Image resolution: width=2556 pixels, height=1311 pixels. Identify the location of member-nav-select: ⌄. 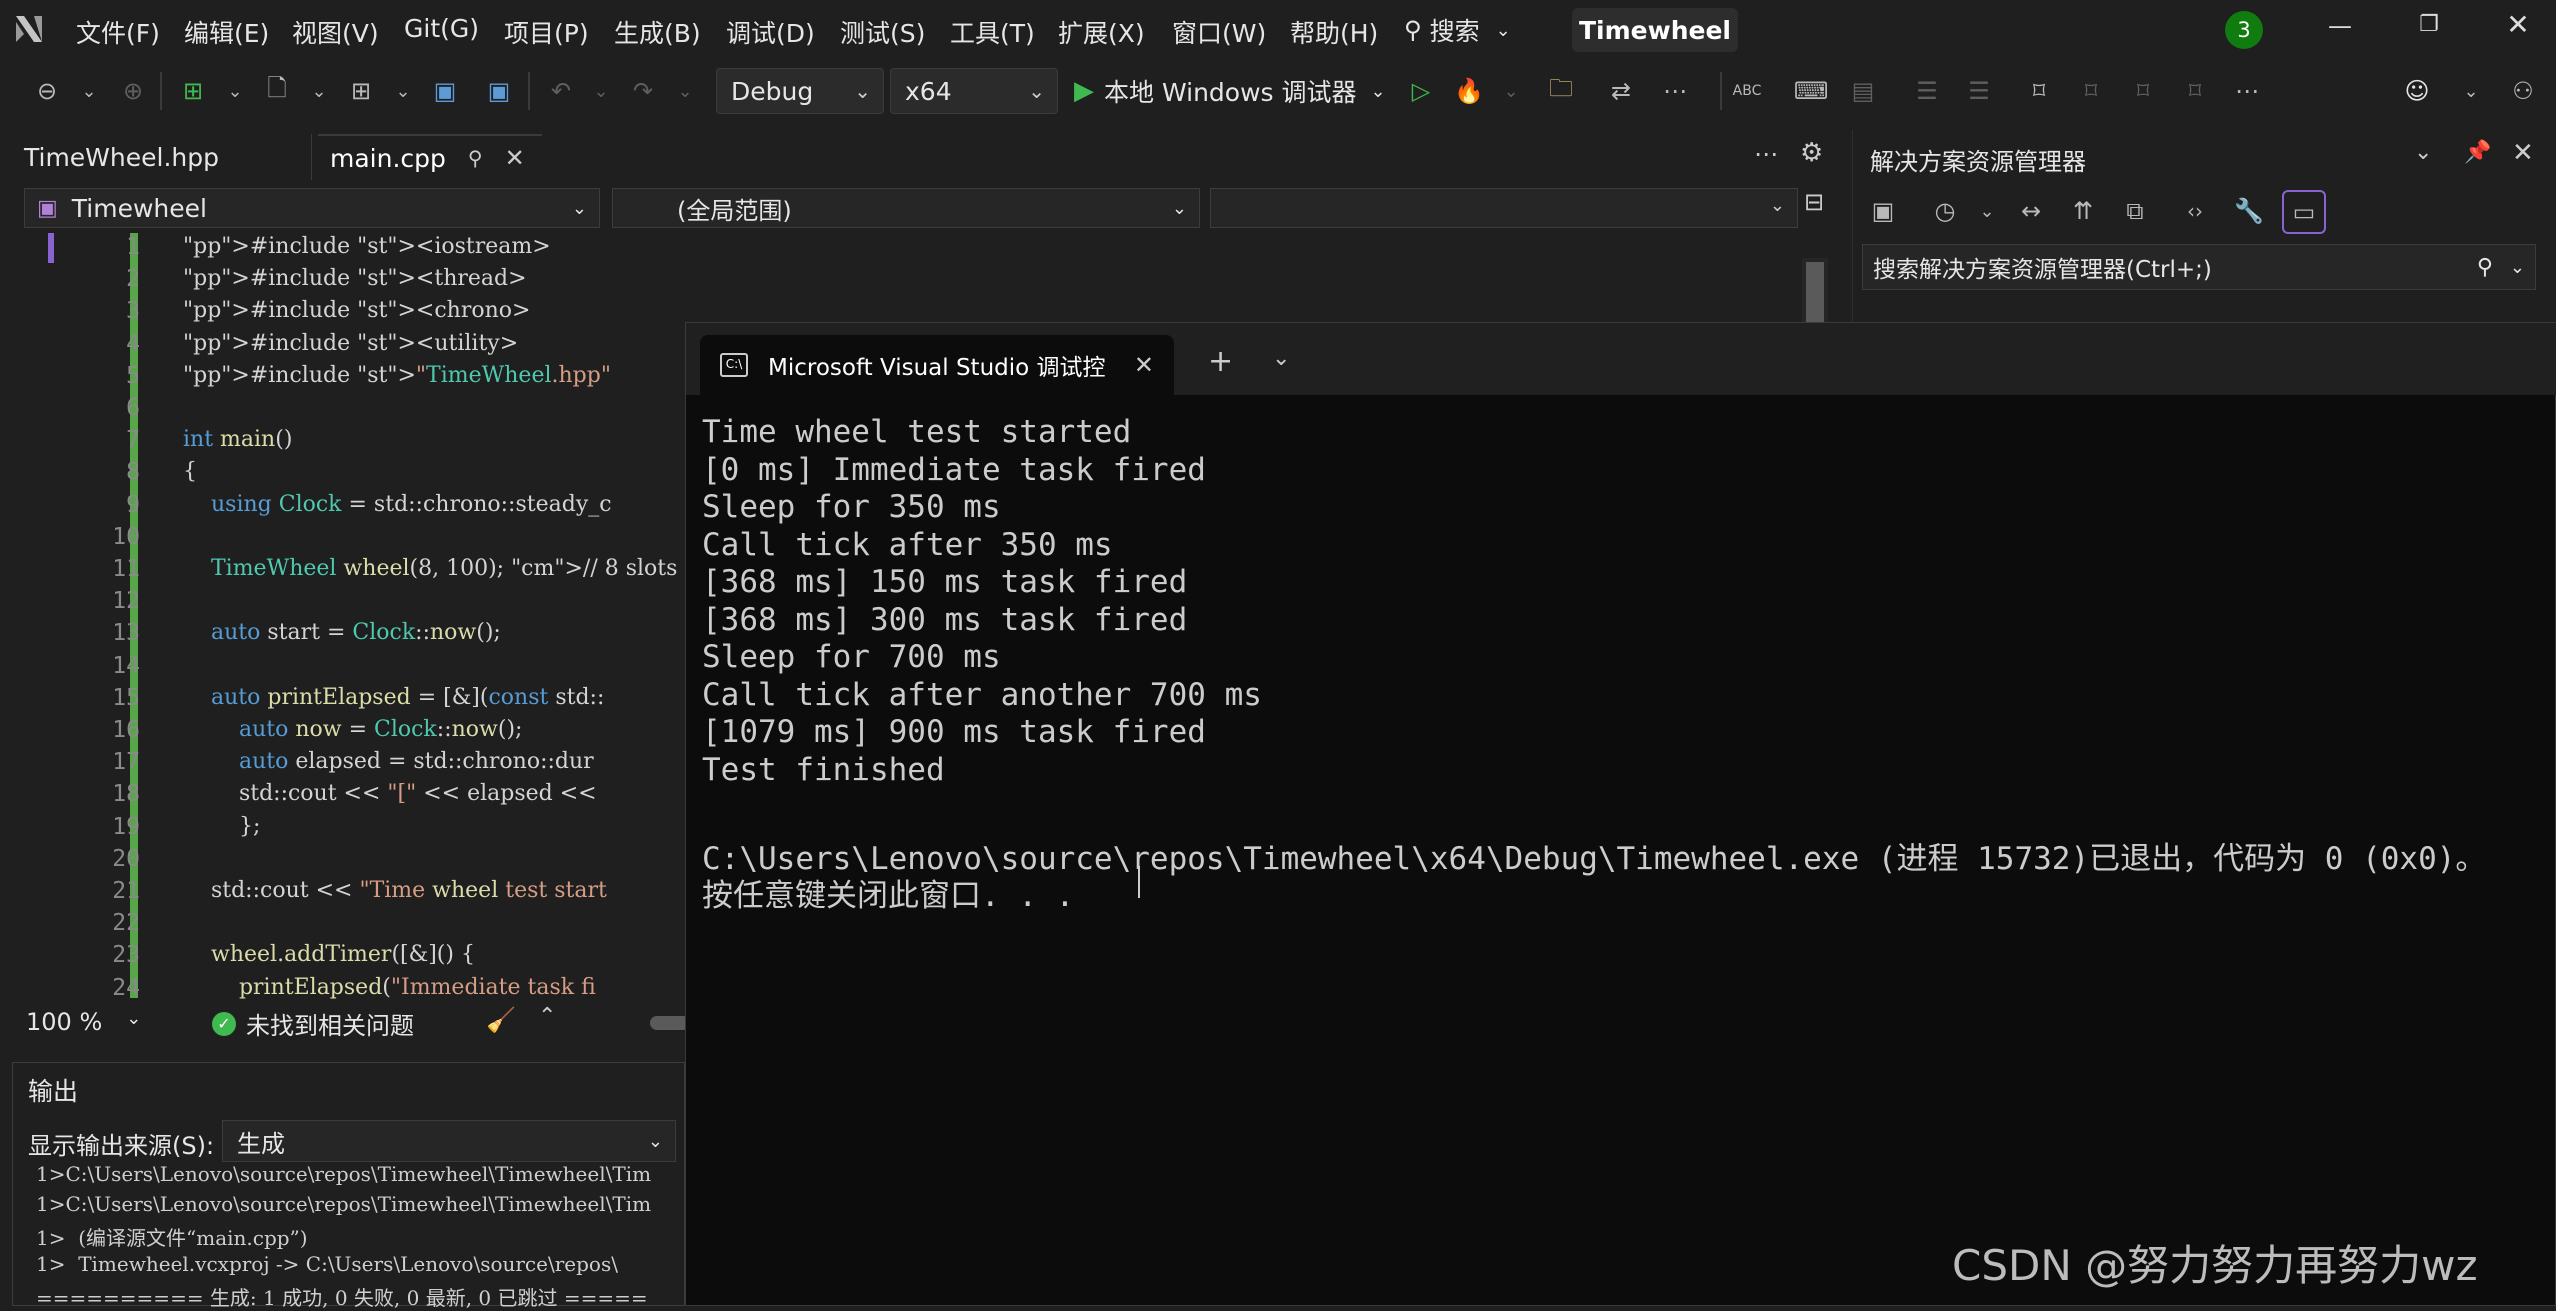
(1504, 208).